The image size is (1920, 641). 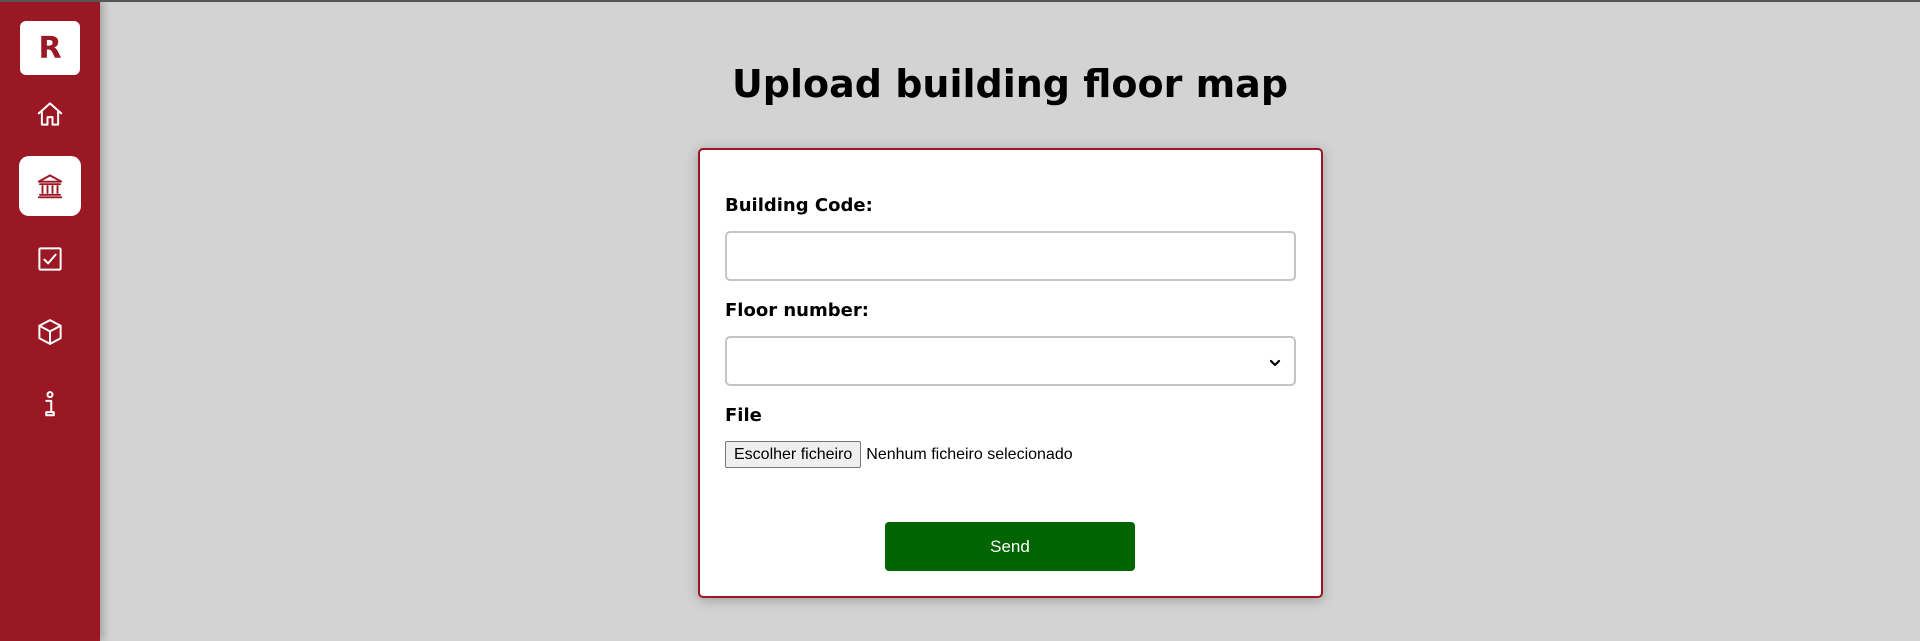 I want to click on send-button: Send, so click(x=1010, y=546).